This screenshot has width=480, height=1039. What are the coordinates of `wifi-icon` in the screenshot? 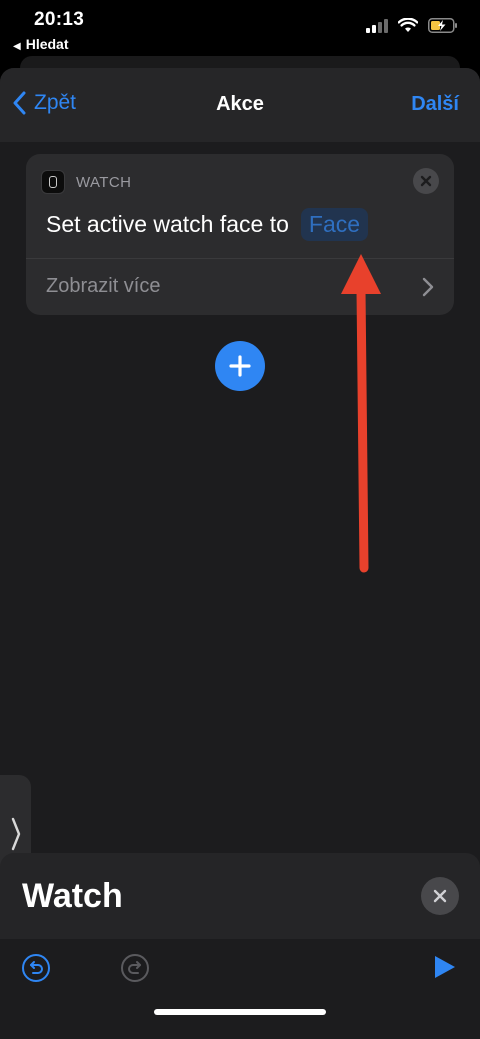 It's located at (408, 25).